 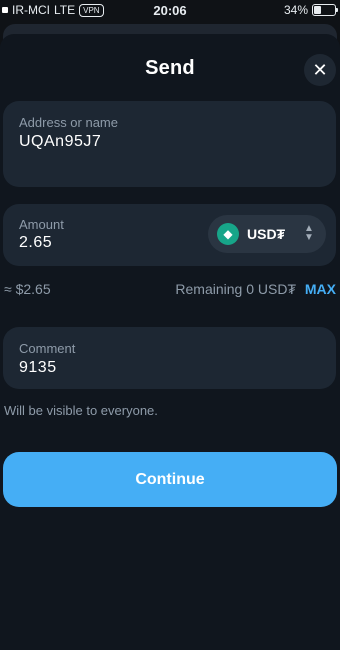 I want to click on comment-label: Comment, so click(x=47, y=348).